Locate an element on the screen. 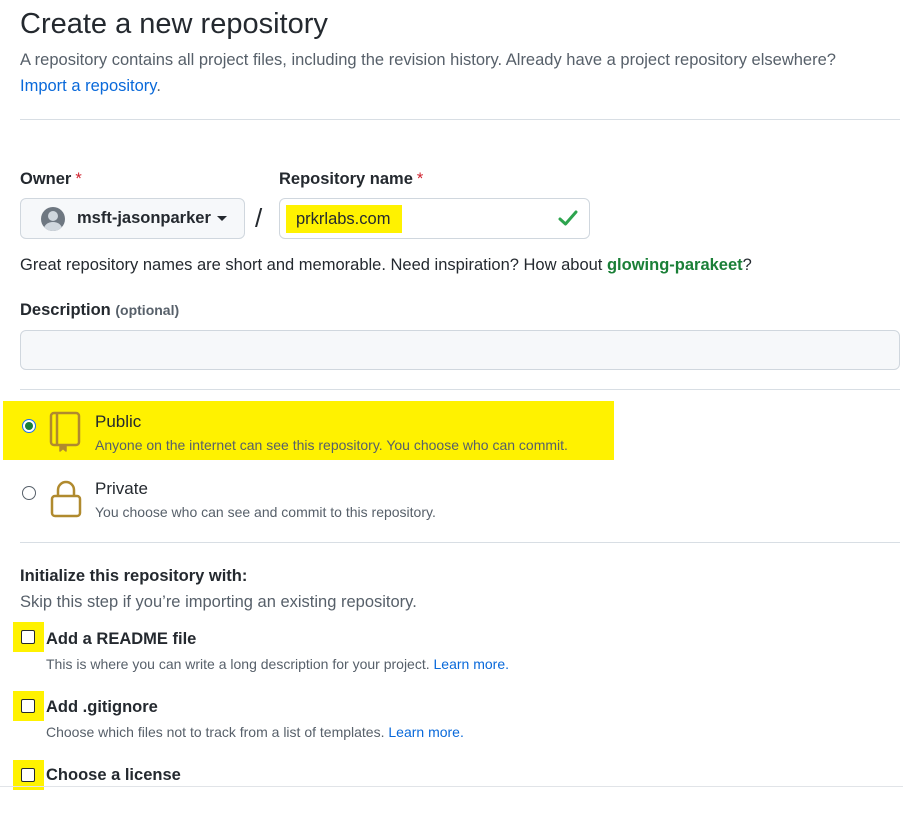  owner-required-mark: * is located at coordinates (78, 179).